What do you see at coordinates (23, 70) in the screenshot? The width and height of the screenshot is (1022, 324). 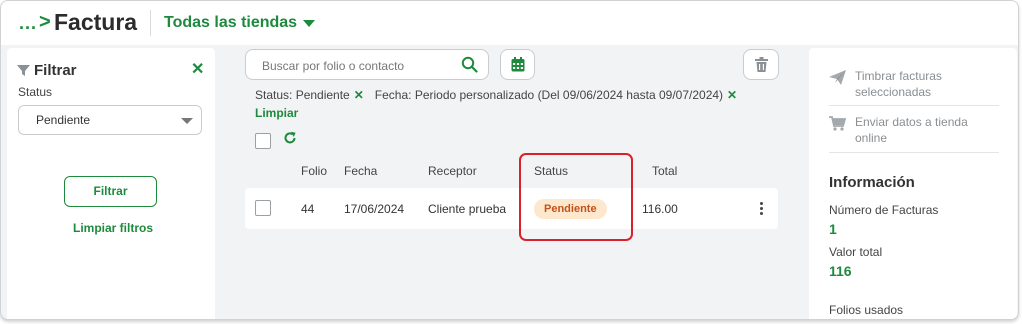 I see `filter-icon` at bounding box center [23, 70].